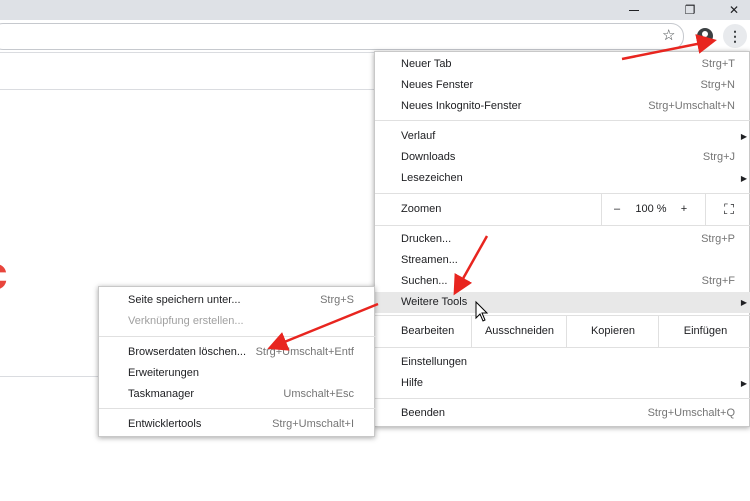 This screenshot has height=501, width=750. I want to click on menu-item-find: Suchen... Strg+F, so click(562, 281).